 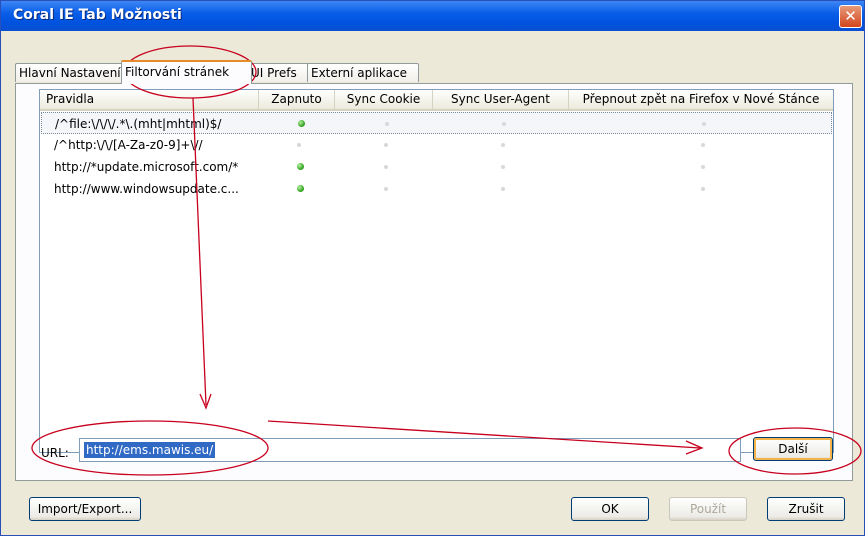 I want to click on list-item: http://*update.microsoft.com/*, so click(x=436, y=167).